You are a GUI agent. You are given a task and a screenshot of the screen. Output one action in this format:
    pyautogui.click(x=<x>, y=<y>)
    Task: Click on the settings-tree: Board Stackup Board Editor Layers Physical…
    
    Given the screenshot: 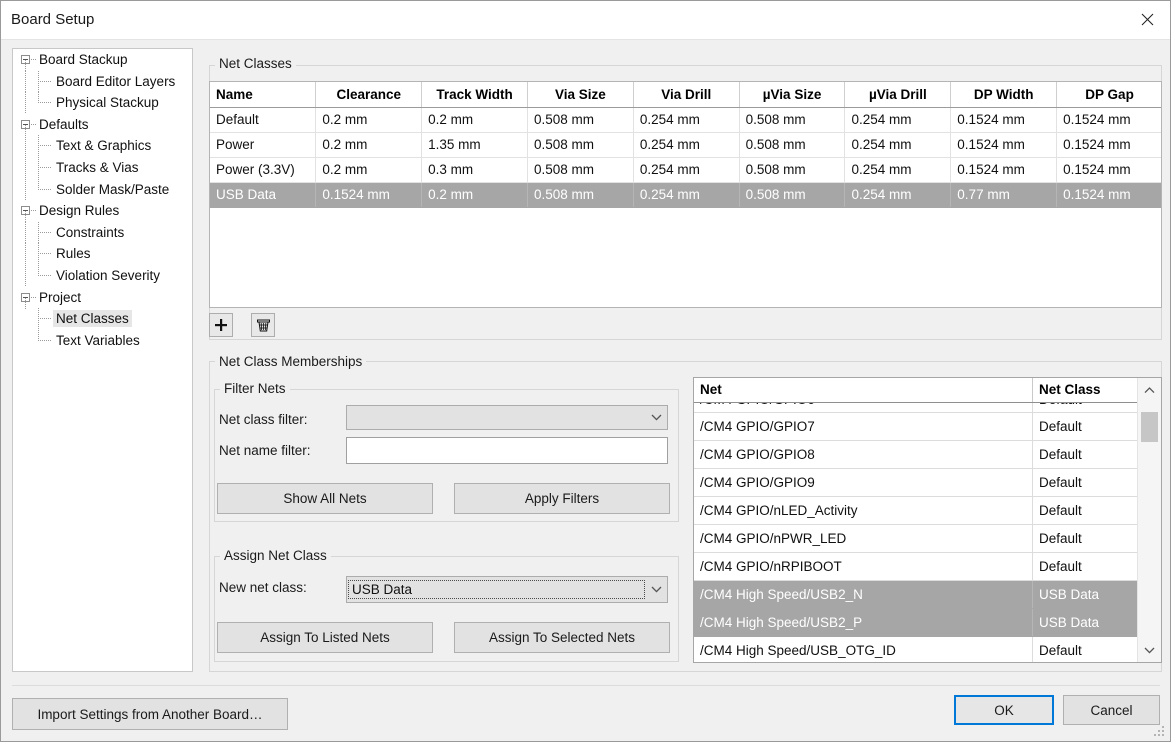 What is the action you would take?
    pyautogui.click(x=102, y=360)
    